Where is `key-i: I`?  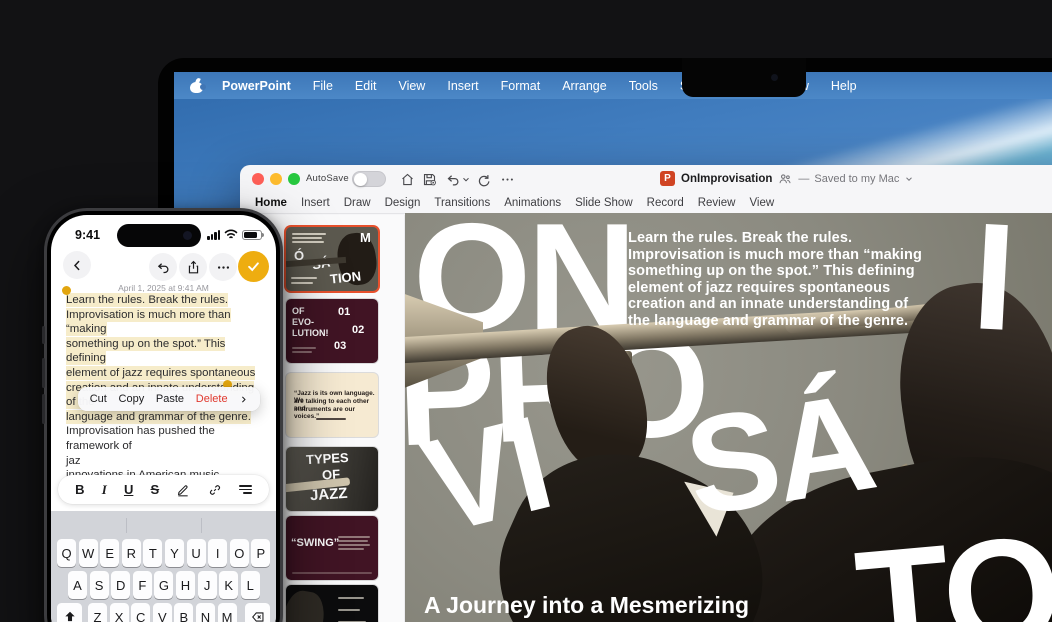
key-i: I is located at coordinates (218, 553).